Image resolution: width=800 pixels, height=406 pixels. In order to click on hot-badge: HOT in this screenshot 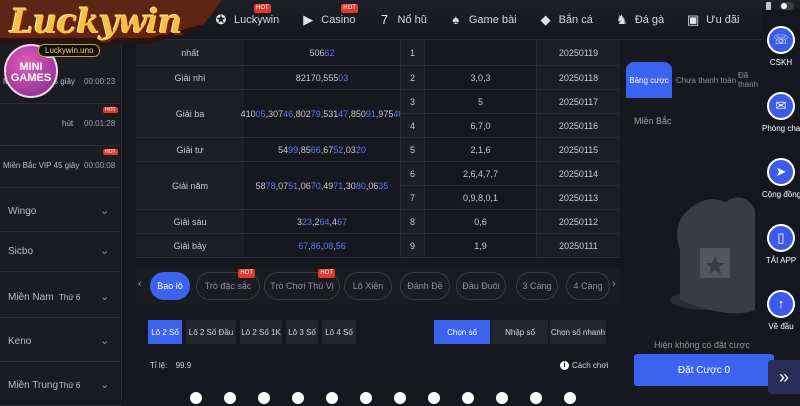, I will do `click(326, 273)`.